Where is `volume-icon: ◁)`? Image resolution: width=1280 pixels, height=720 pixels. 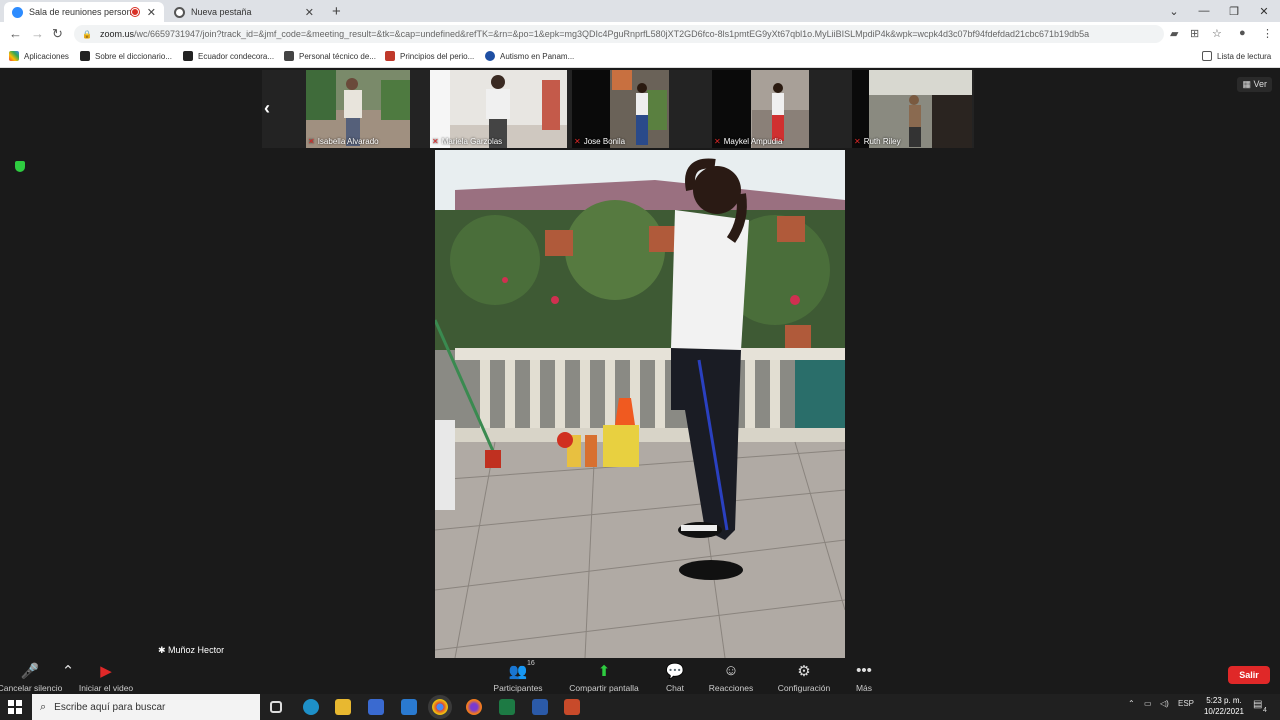 volume-icon: ◁) is located at coordinates (1164, 703).